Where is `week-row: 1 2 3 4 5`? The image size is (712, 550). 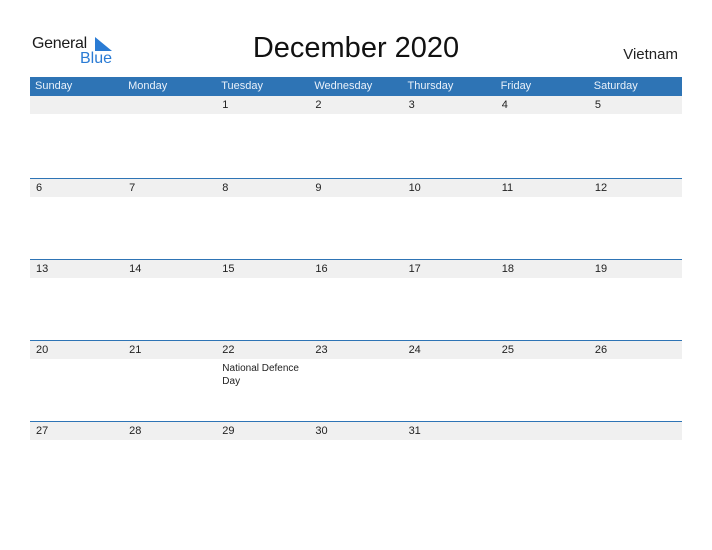
week-row: 1 2 3 4 5 is located at coordinates (356, 136).